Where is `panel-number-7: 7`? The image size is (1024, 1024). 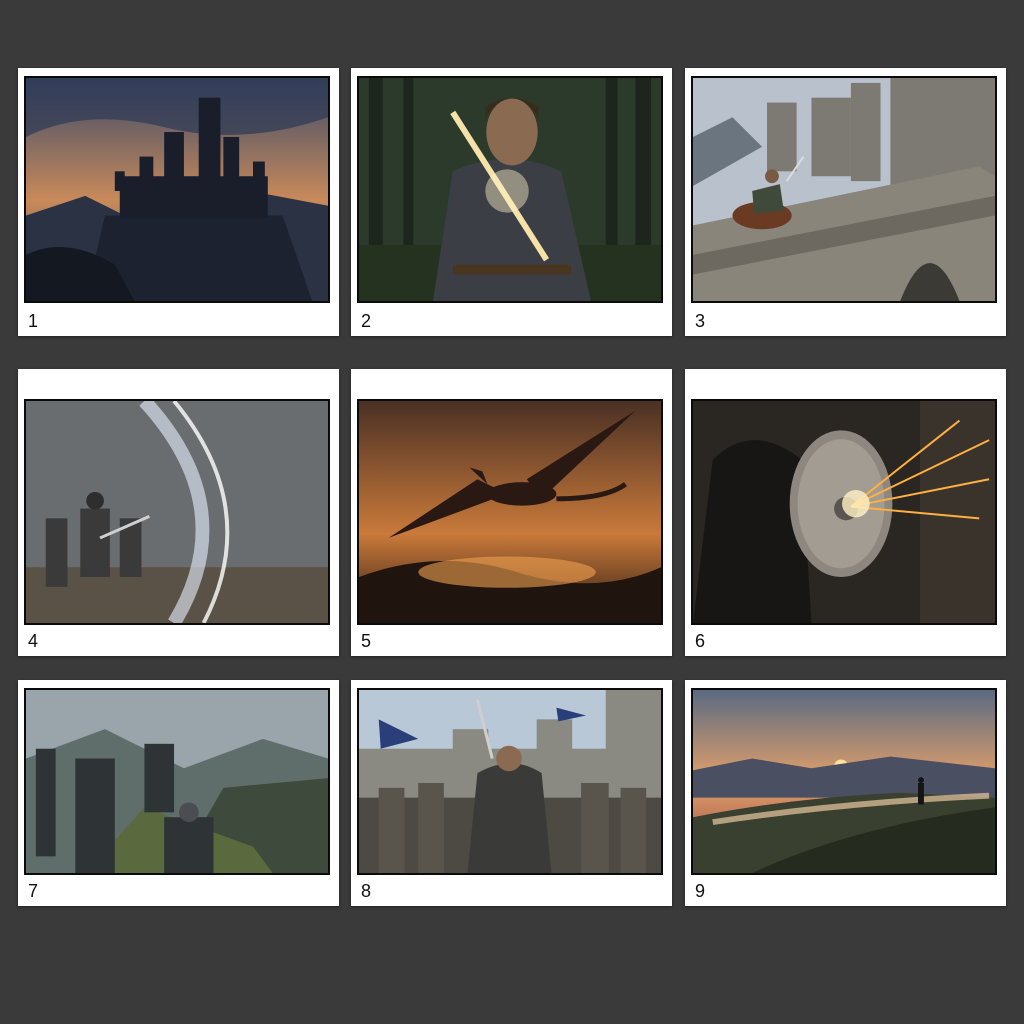
panel-number-7: 7 is located at coordinates (33, 891).